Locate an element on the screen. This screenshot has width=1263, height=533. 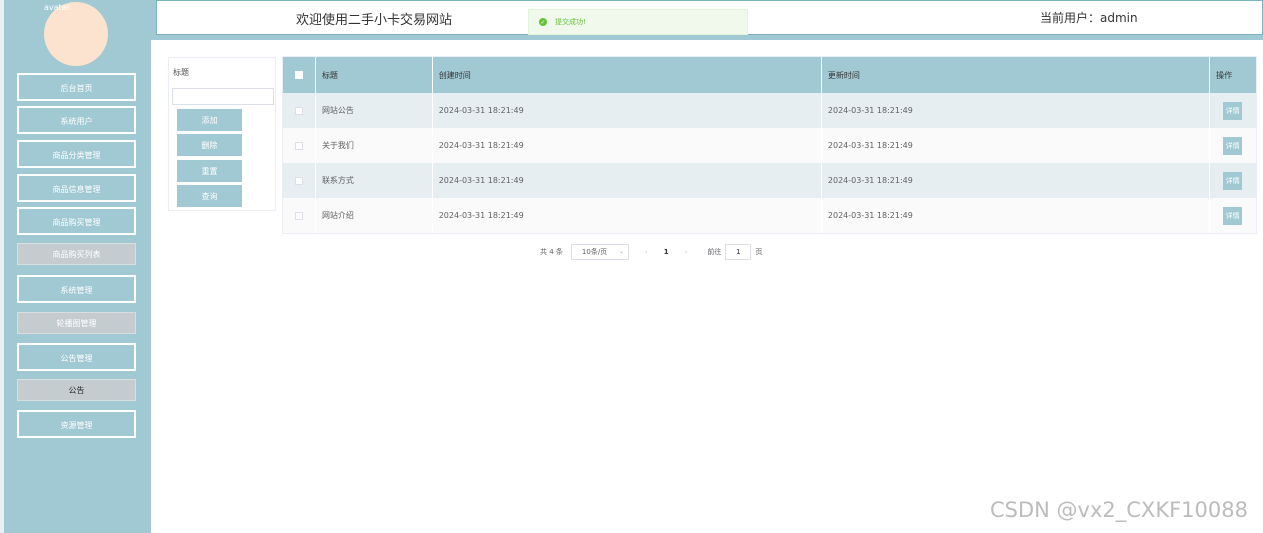
sidebar-subitem-notice: 公告 is located at coordinates (76, 390).